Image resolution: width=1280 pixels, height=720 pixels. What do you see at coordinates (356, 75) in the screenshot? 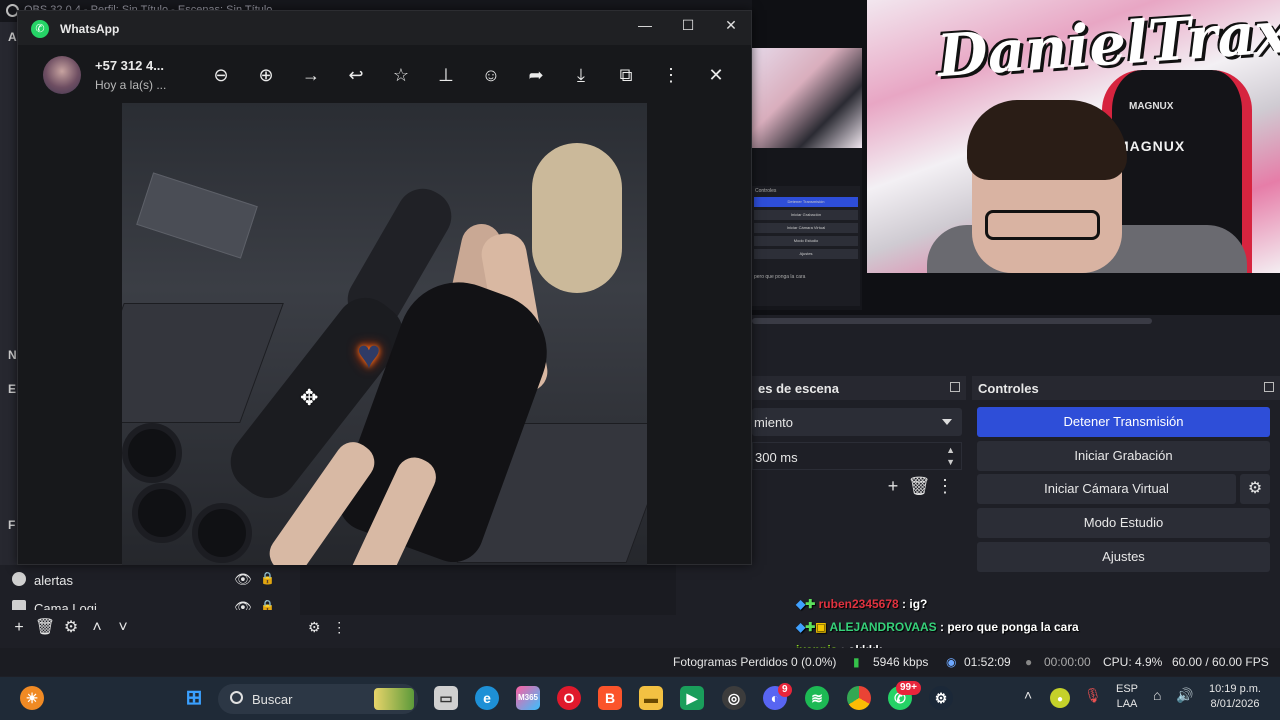
I see `reply-icon: ↩` at bounding box center [356, 75].